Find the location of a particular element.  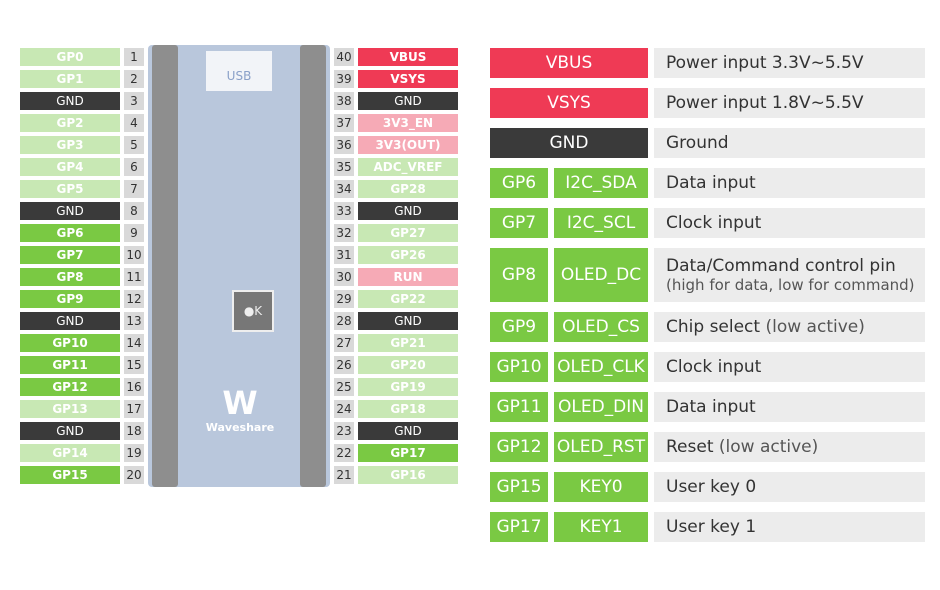

pin-label: GP17 is located at coordinates (408, 453).